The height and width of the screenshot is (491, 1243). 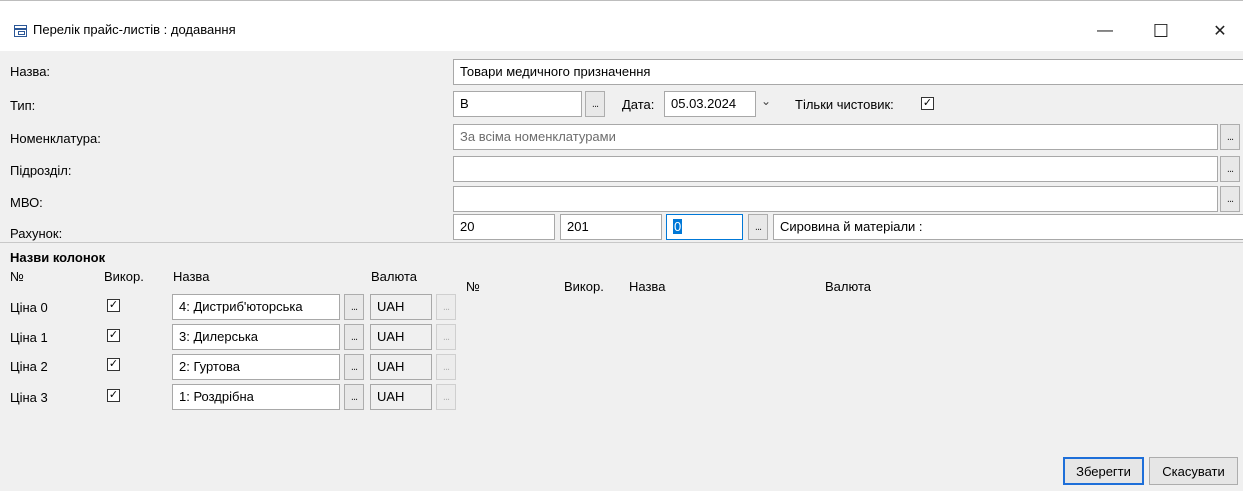 What do you see at coordinates (256, 307) in the screenshot?
I see `price-row-name-field: 4: Дистриб'юторська` at bounding box center [256, 307].